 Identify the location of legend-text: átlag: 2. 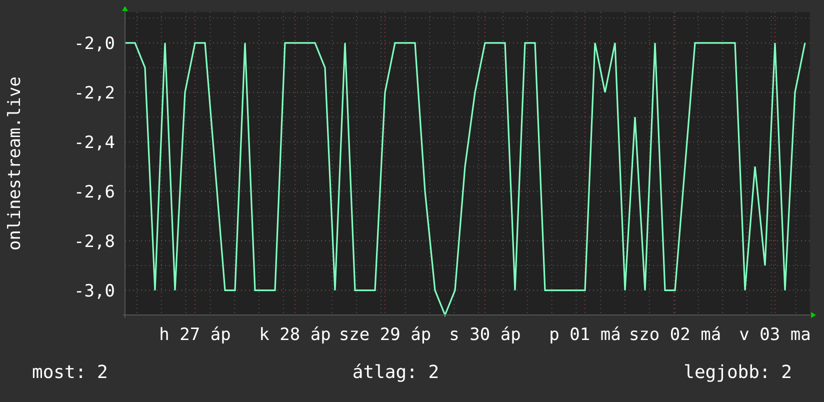
(396, 372).